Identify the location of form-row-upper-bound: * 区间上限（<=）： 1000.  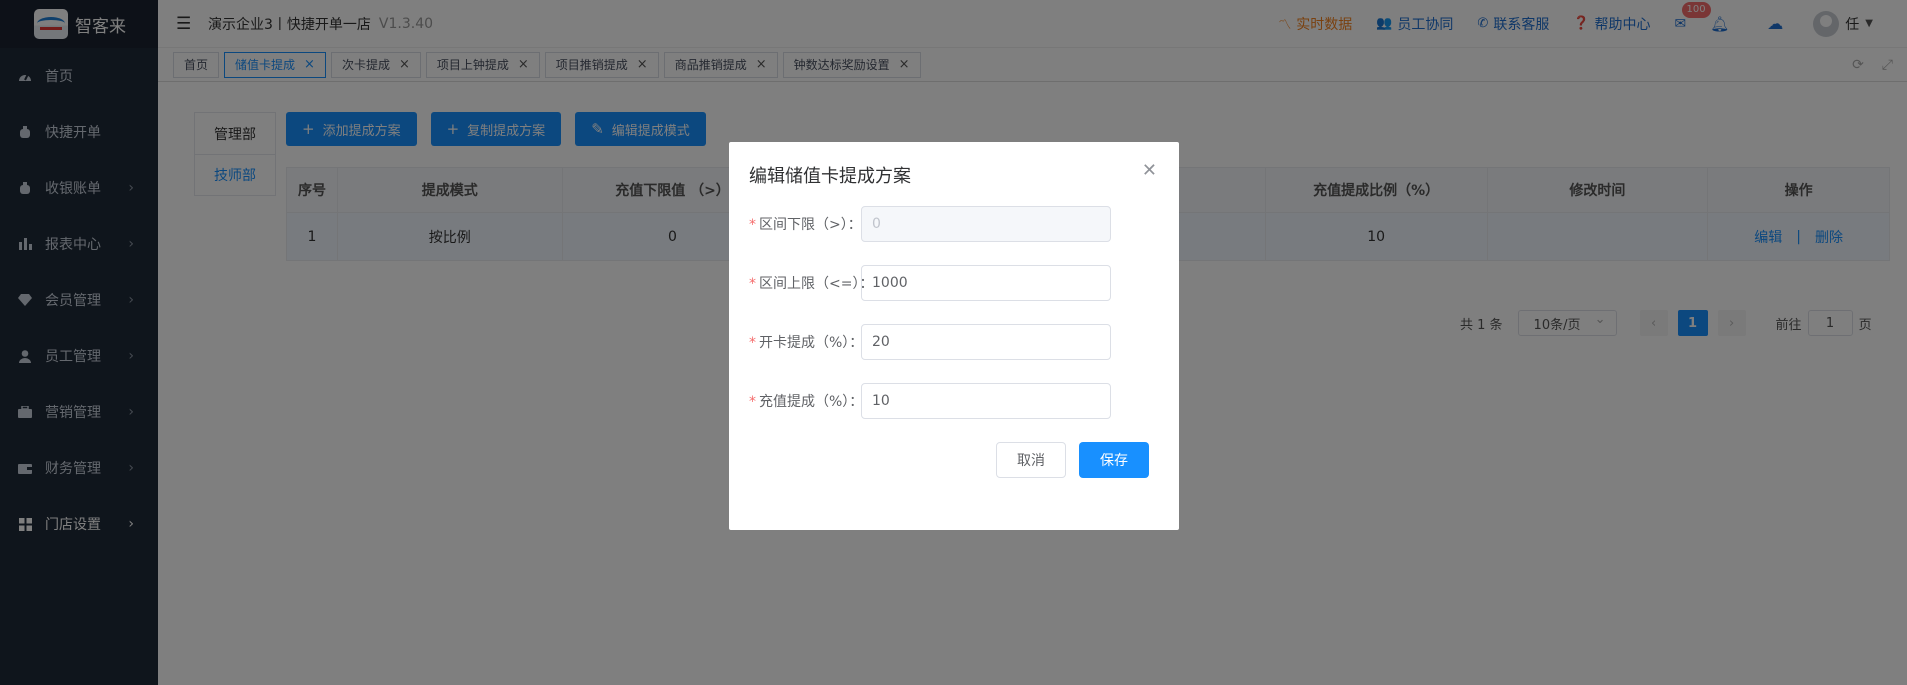
(954, 283).